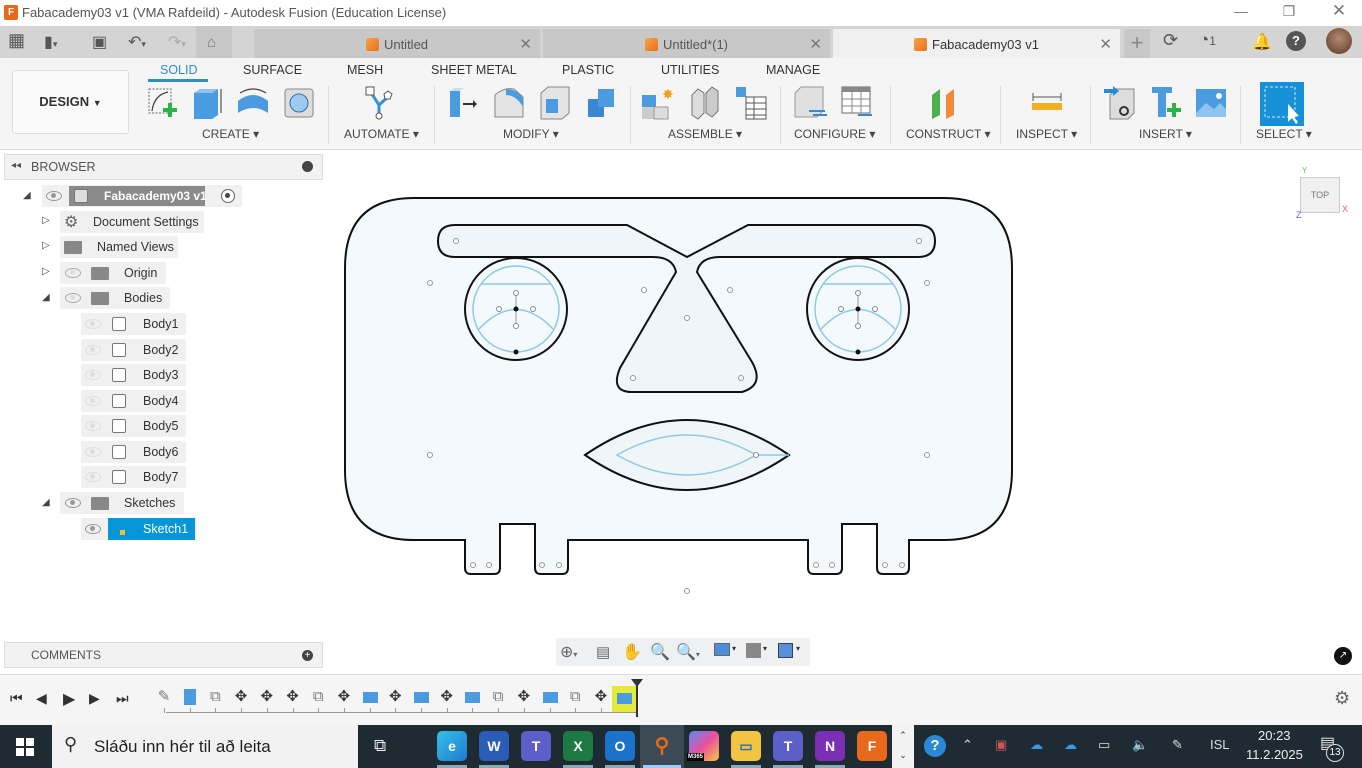  Describe the element at coordinates (122, 698) in the screenshot. I see `go-to-end-icon: ⏭` at that location.